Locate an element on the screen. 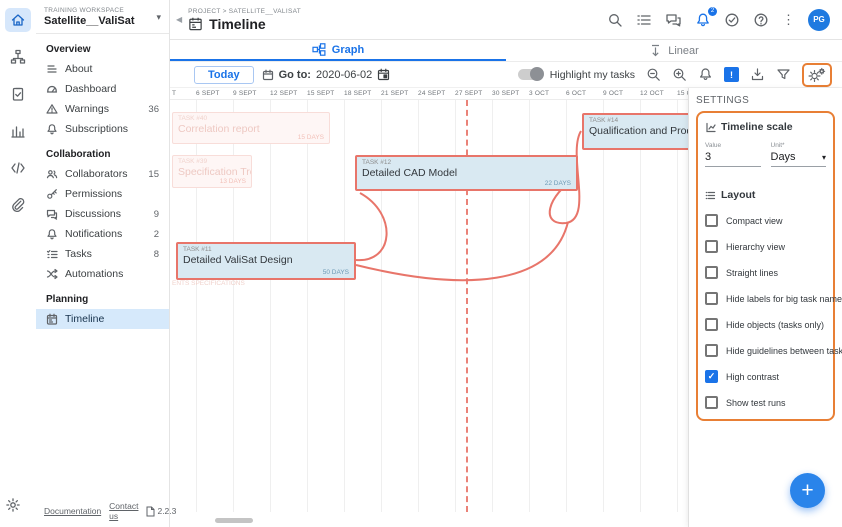 This screenshot has width=842, height=527. sidebar-item-timeline: Timeline is located at coordinates (102, 319).